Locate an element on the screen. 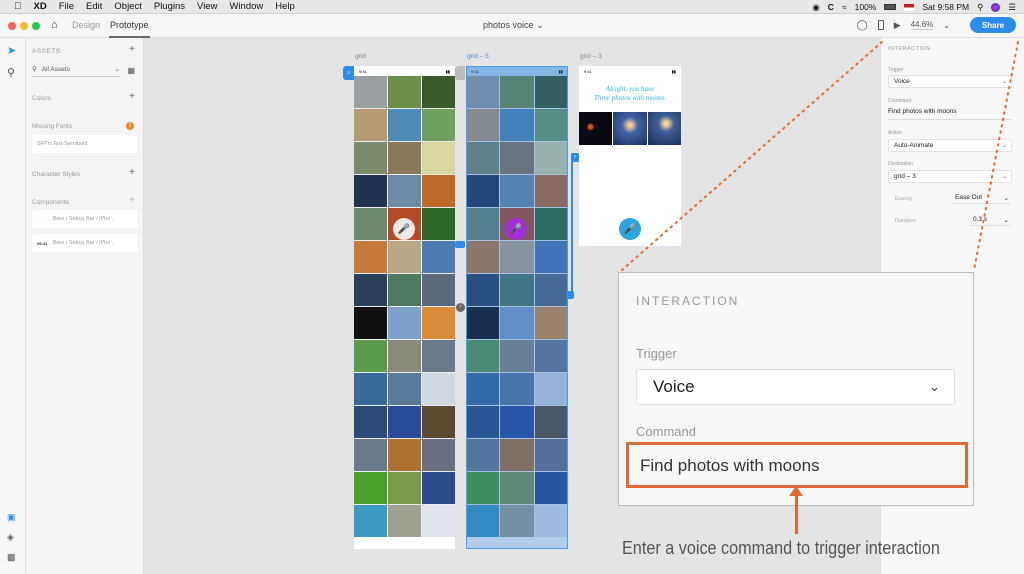  assets-panel-icon: ▣ is located at coordinates (11, 517).